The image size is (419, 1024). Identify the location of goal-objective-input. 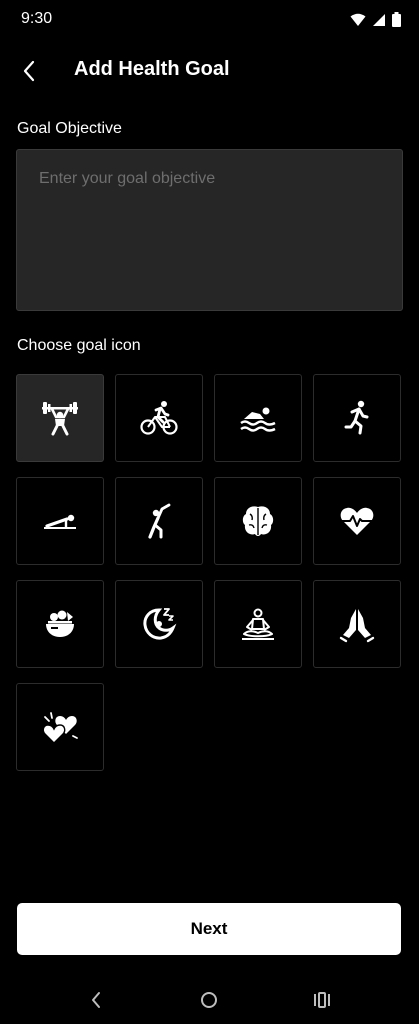
(209, 230).